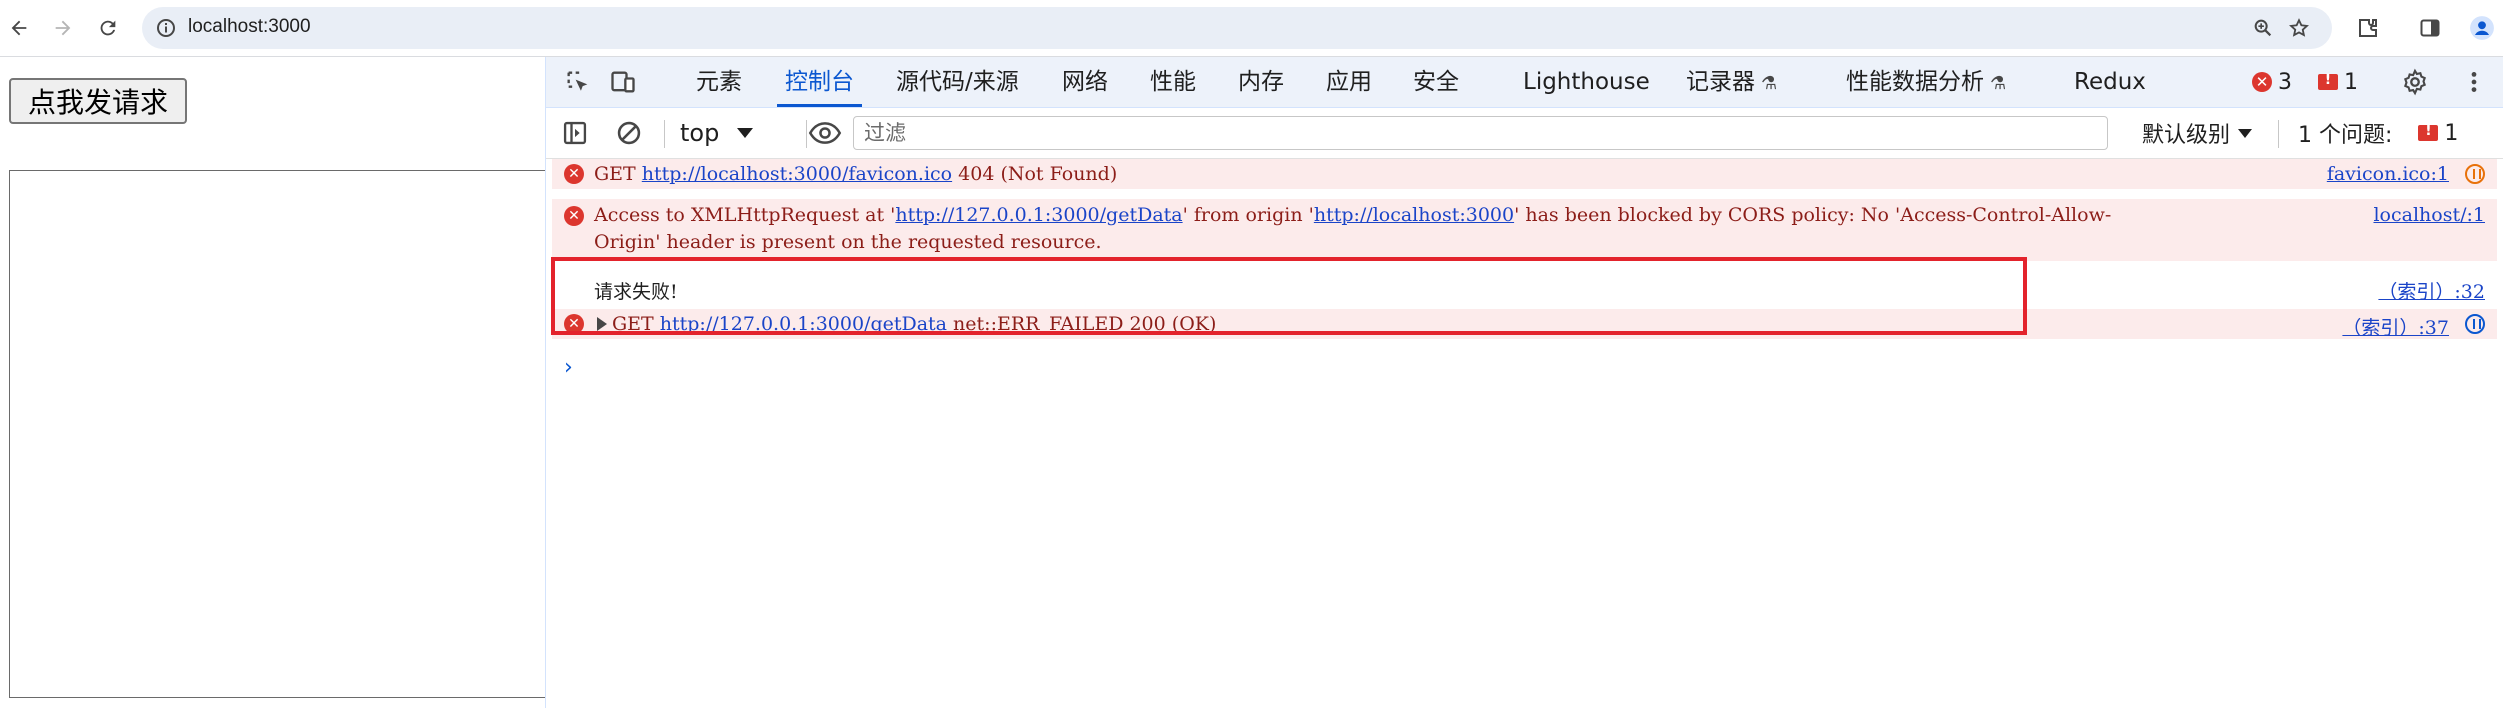 Image resolution: width=2503 pixels, height=708 pixels. What do you see at coordinates (636, 292) in the screenshot?
I see `message-text: 请求失败!` at bounding box center [636, 292].